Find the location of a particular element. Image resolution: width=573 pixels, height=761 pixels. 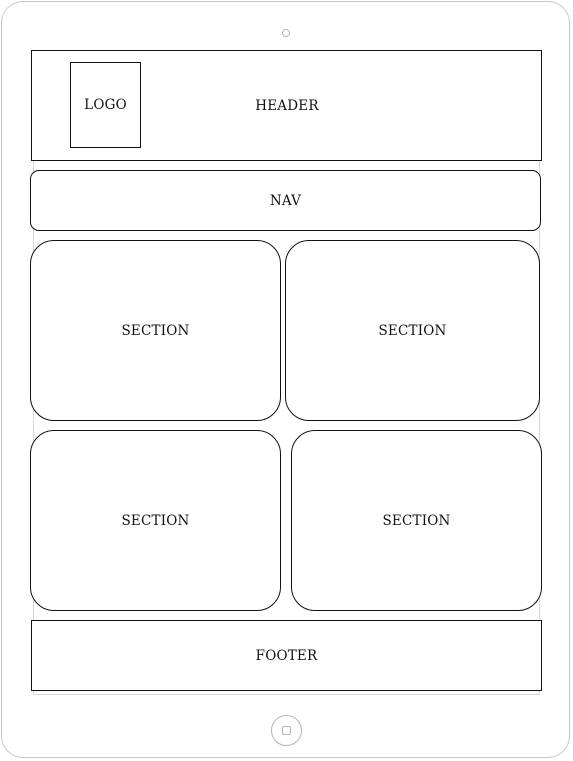

home-square-icon is located at coordinates (286, 730).